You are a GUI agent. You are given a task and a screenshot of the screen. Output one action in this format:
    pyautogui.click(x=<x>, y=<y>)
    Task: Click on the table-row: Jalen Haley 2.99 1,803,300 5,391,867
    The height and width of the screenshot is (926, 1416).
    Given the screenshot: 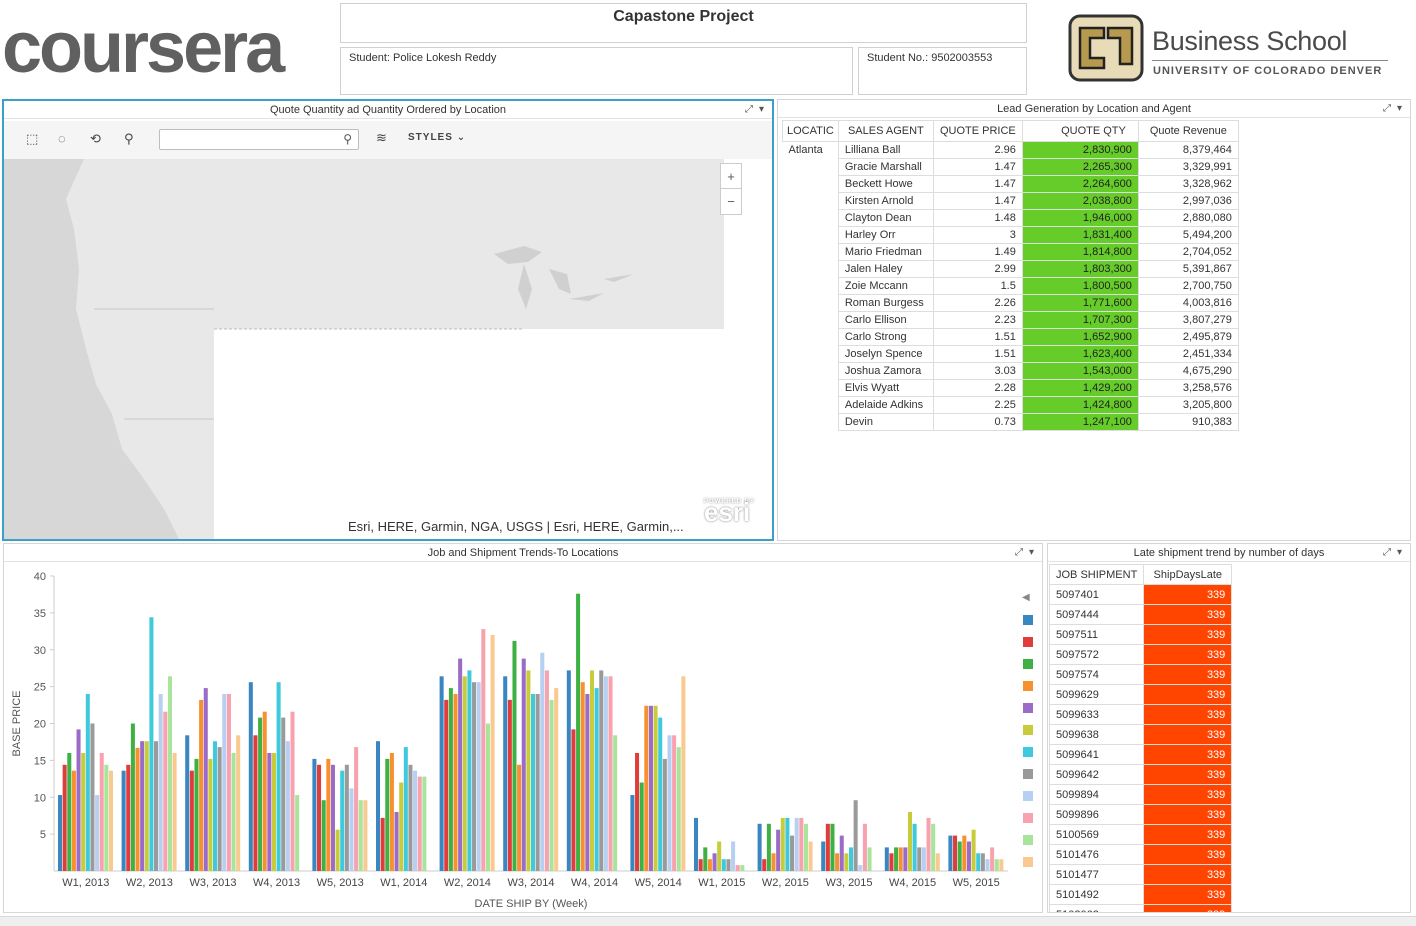 What is the action you would take?
    pyautogui.click(x=1011, y=269)
    